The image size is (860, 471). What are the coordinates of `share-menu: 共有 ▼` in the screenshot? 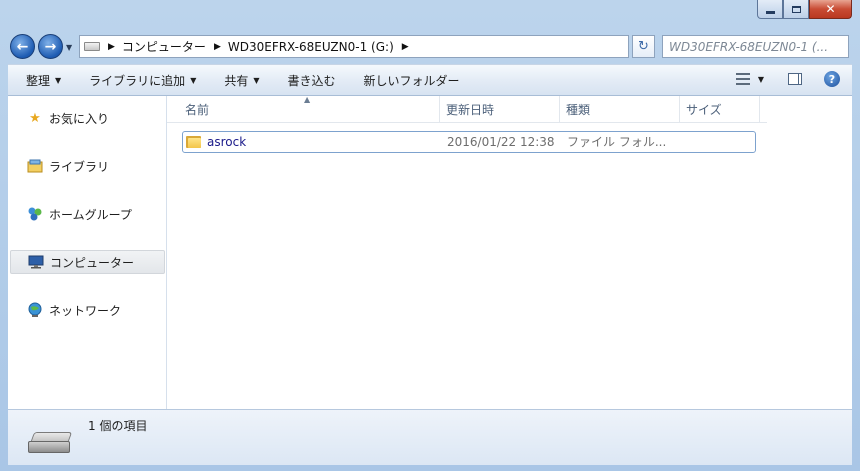 It's located at (241, 80).